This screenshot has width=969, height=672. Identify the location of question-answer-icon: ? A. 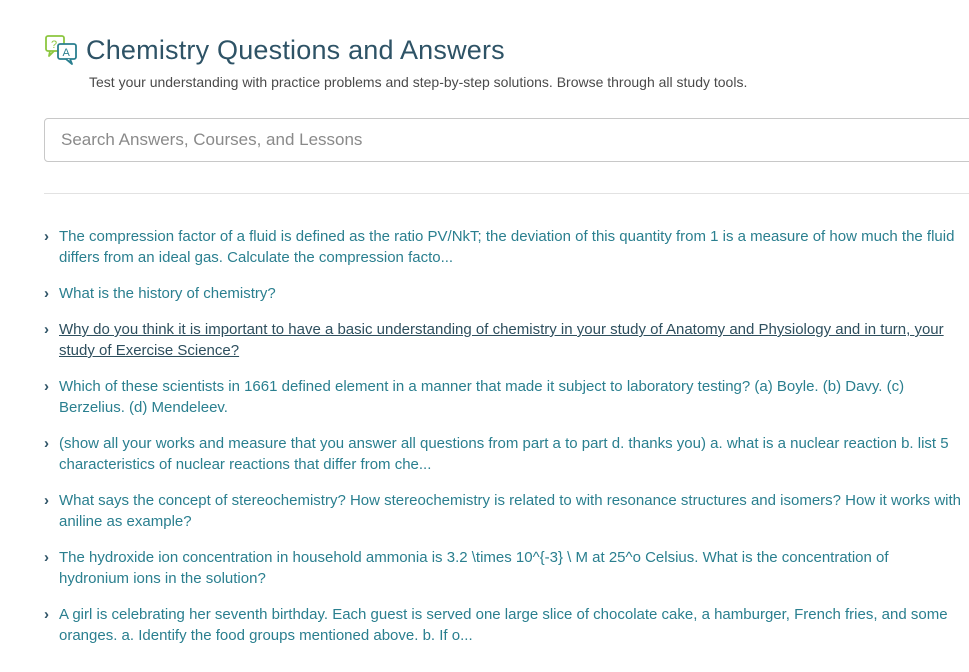
(62, 50).